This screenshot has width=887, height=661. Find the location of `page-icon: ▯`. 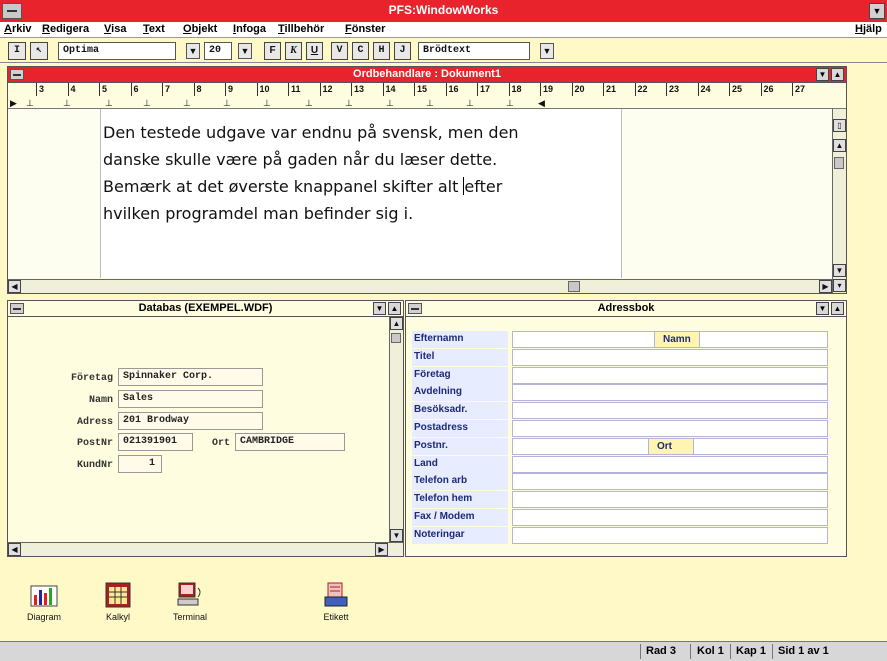

page-icon: ▯ is located at coordinates (839, 125).